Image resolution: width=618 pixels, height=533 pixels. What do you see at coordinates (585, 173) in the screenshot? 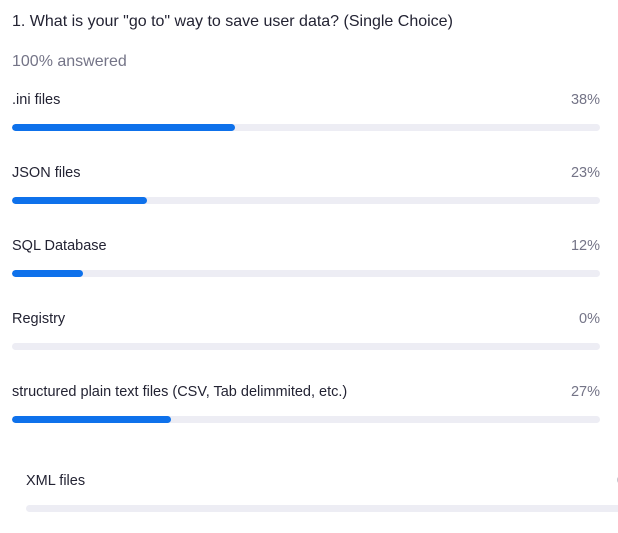
I see `option-percent: 23%` at bounding box center [585, 173].